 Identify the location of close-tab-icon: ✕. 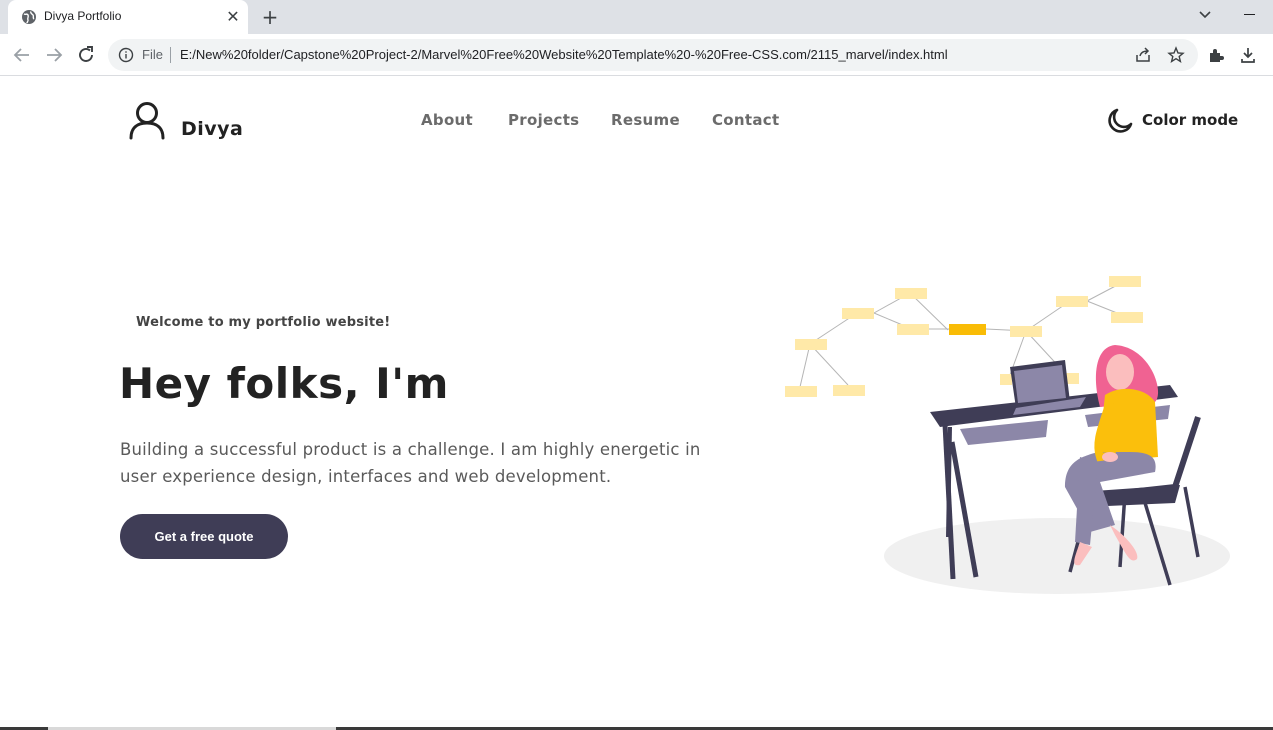
(233, 17).